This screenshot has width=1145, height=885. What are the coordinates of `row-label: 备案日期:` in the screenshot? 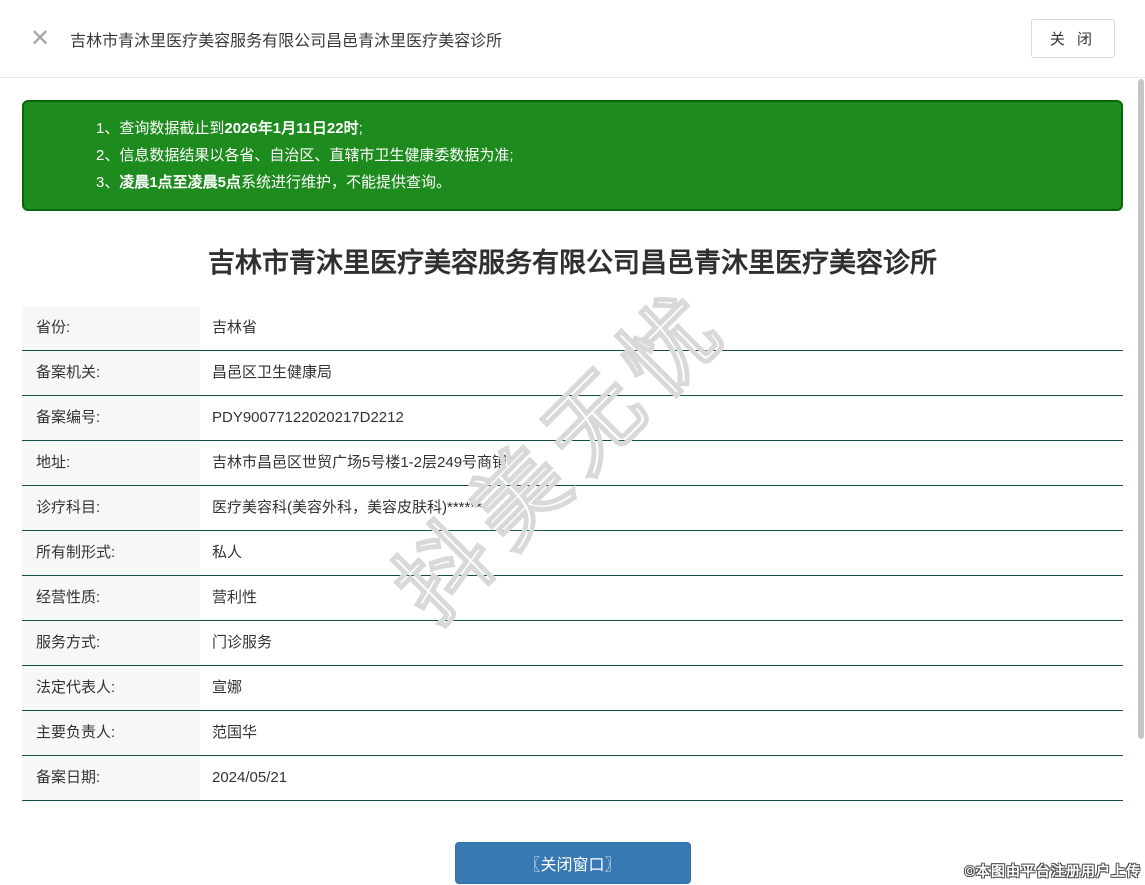 It's located at (111, 778).